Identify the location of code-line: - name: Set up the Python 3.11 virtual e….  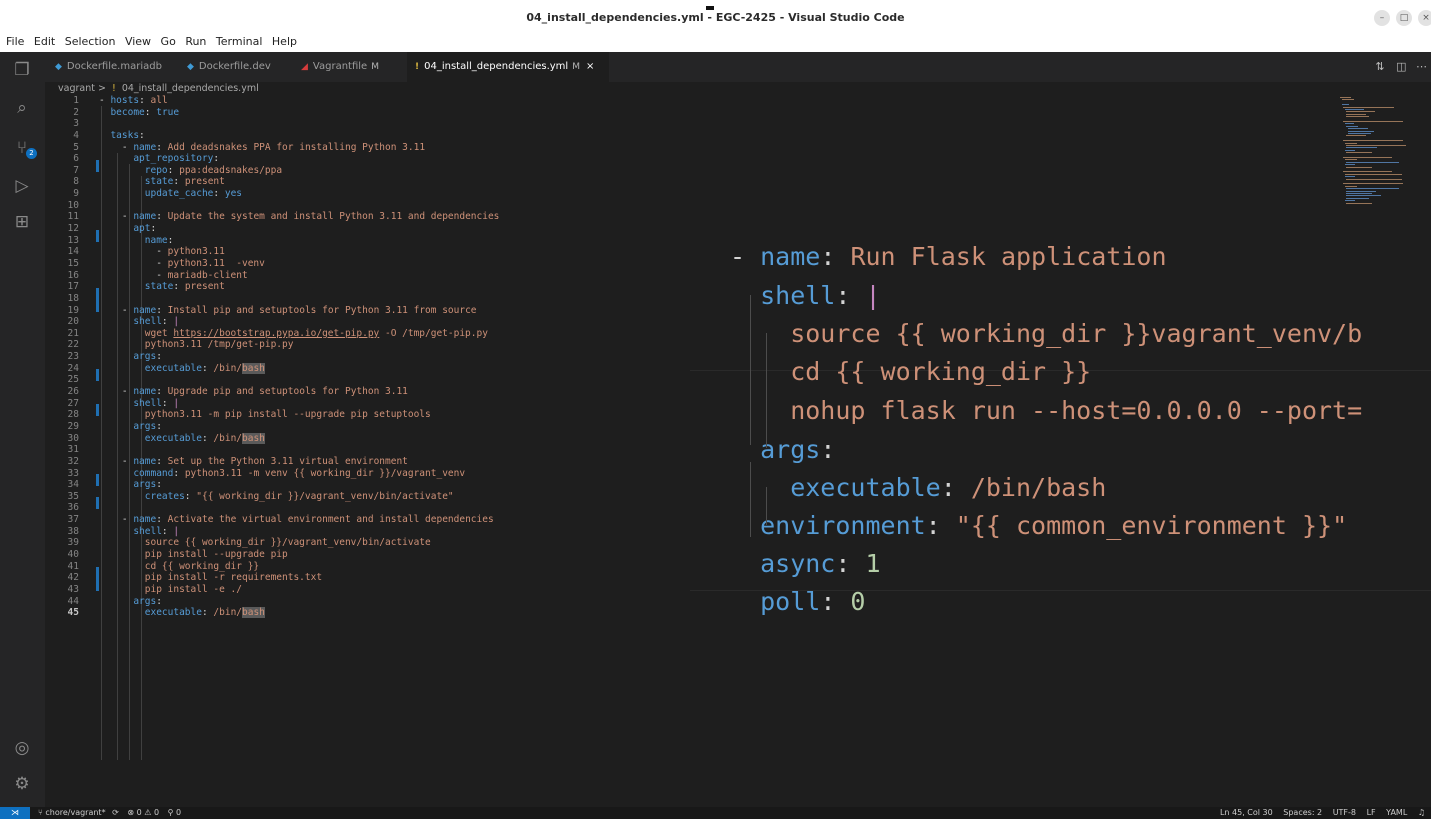
(299, 462).